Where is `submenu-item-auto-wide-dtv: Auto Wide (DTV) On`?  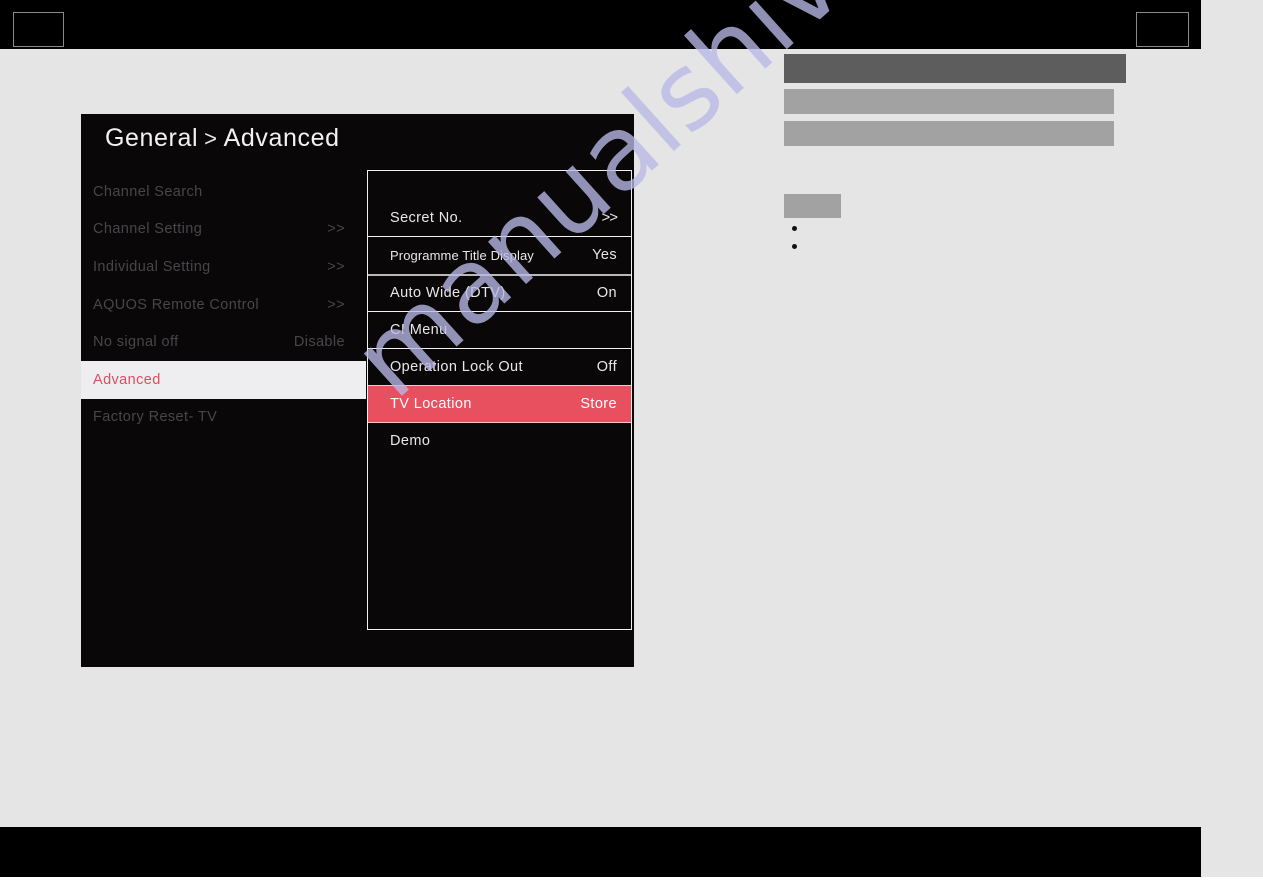 submenu-item-auto-wide-dtv: Auto Wide (DTV) On is located at coordinates (499, 292).